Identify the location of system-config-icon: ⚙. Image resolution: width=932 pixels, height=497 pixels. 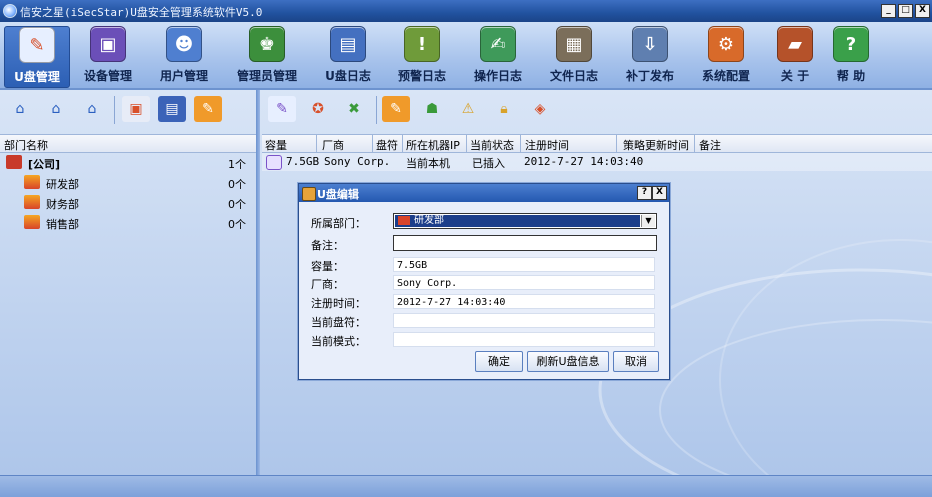
(726, 44).